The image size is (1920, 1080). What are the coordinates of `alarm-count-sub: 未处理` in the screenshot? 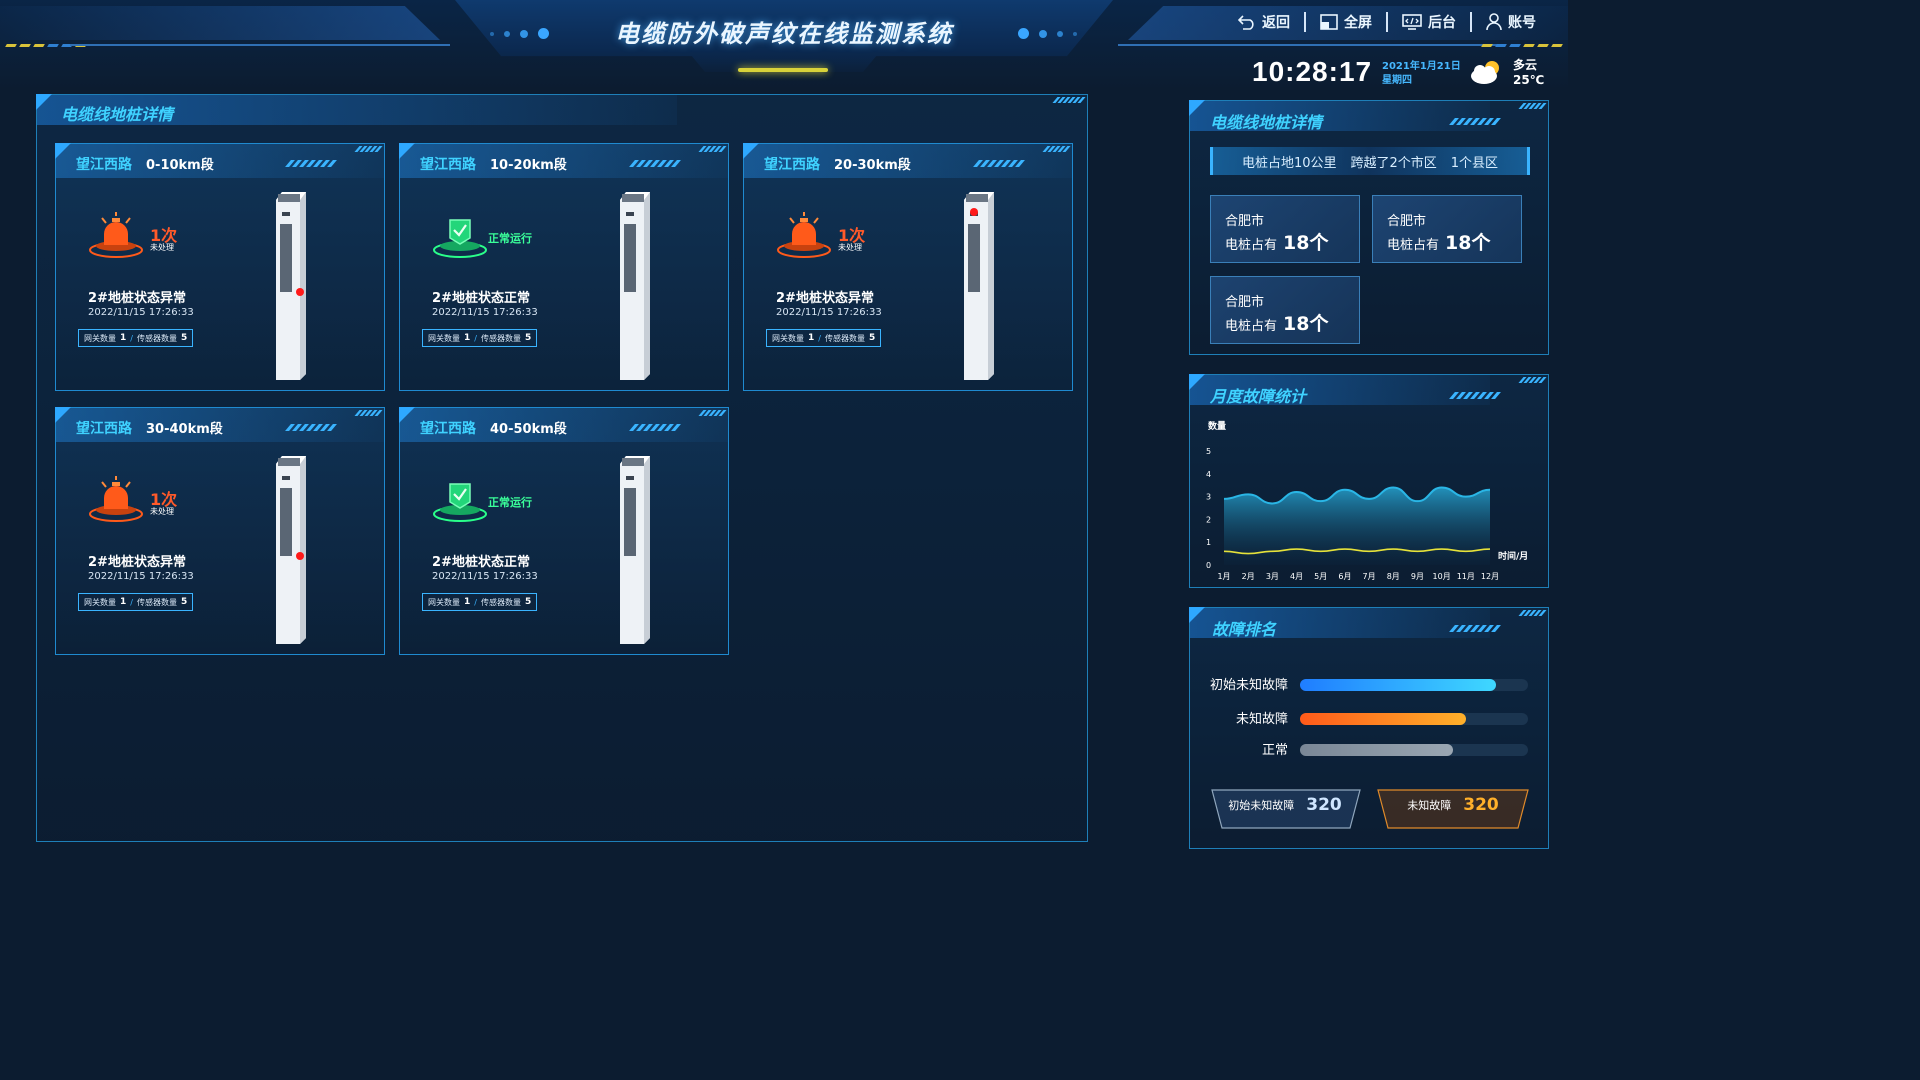 It's located at (162, 511).